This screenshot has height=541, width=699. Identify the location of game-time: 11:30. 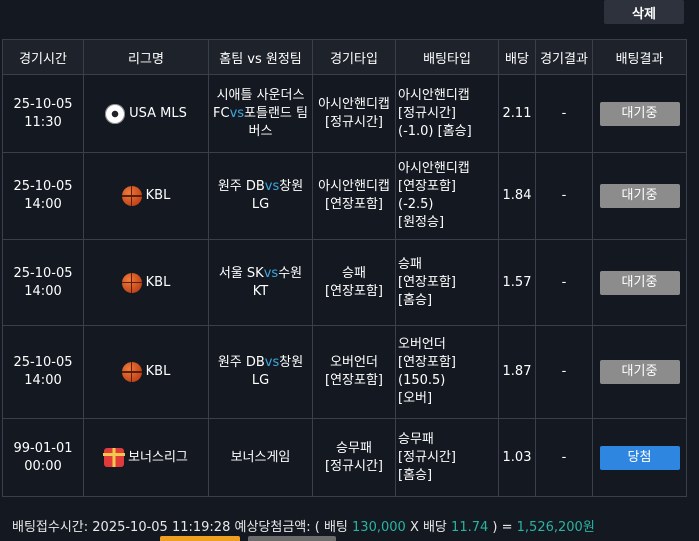
(43, 122).